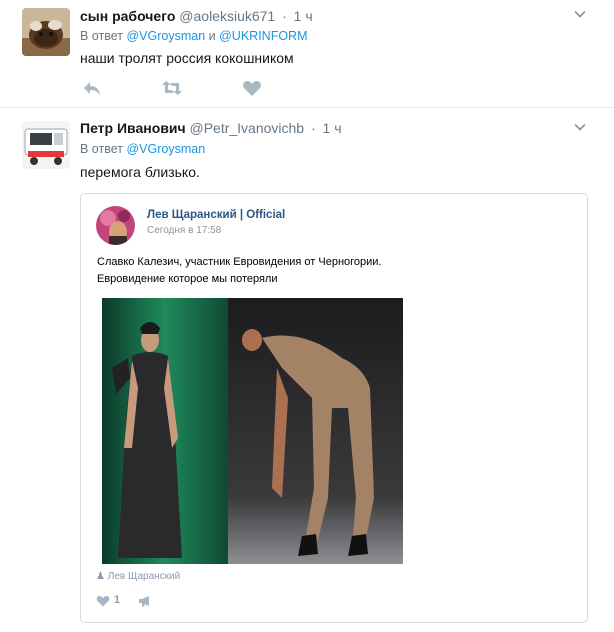  Describe the element at coordinates (117, 600) in the screenshot. I see `like-count: 1` at that location.